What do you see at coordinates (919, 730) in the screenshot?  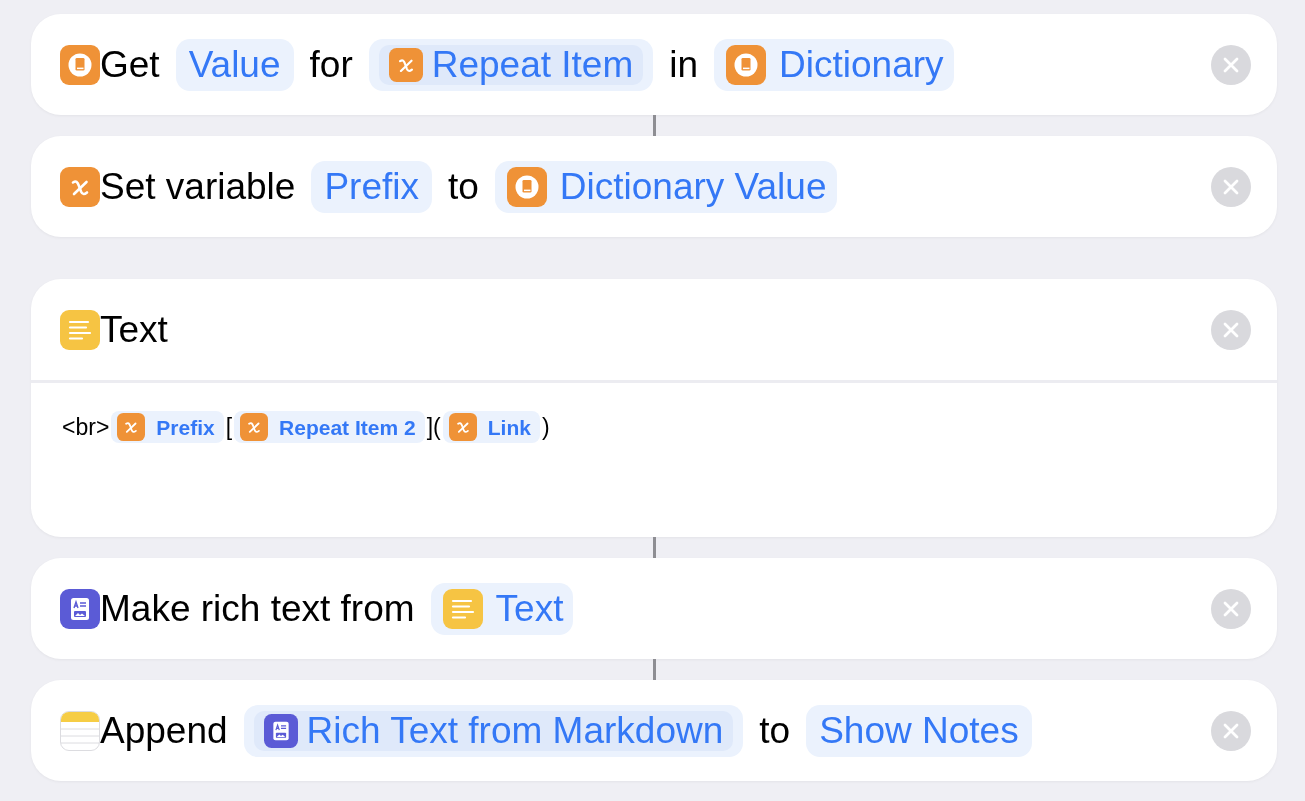 I see `parameter-token: Show Notes` at bounding box center [919, 730].